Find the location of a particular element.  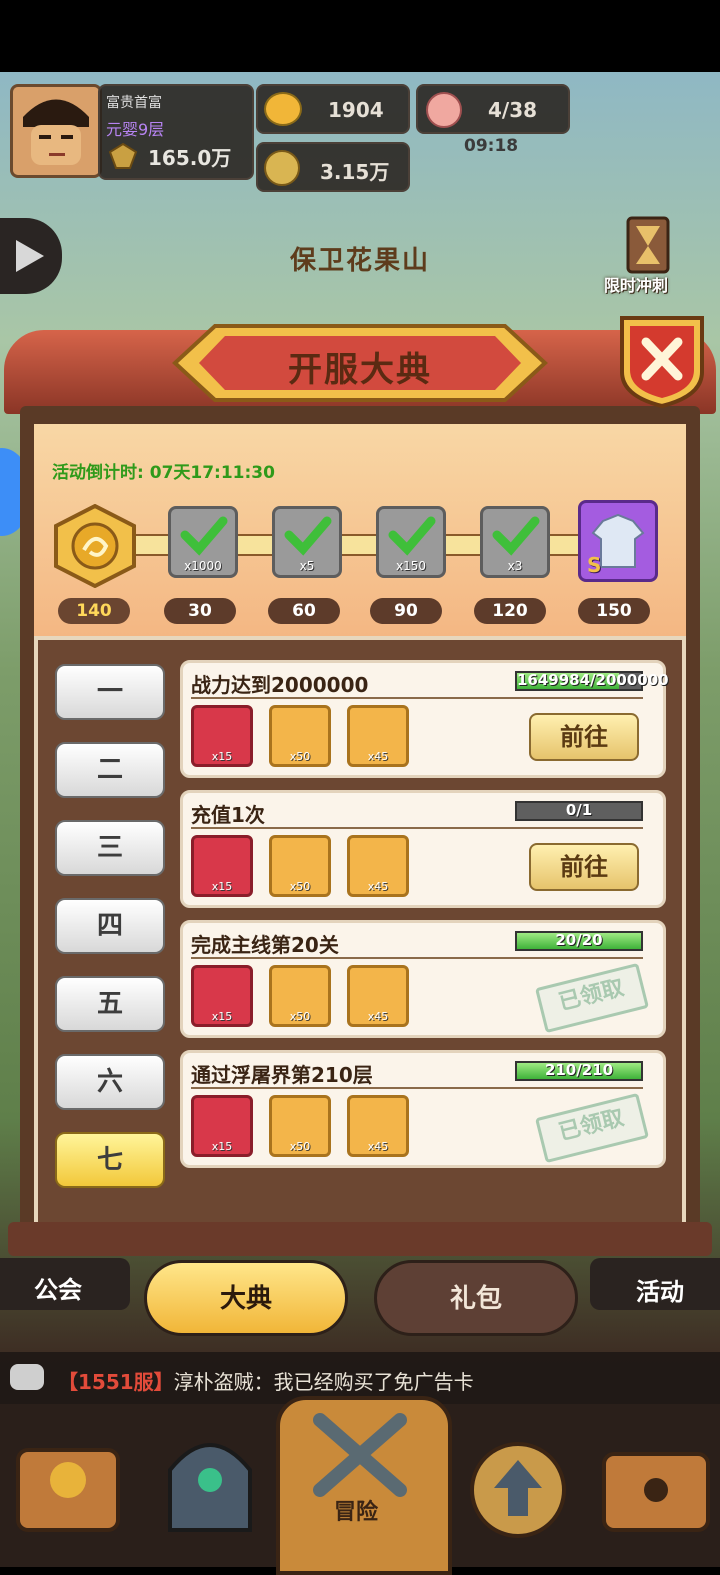

nav-treasure is located at coordinates (656, 1485).